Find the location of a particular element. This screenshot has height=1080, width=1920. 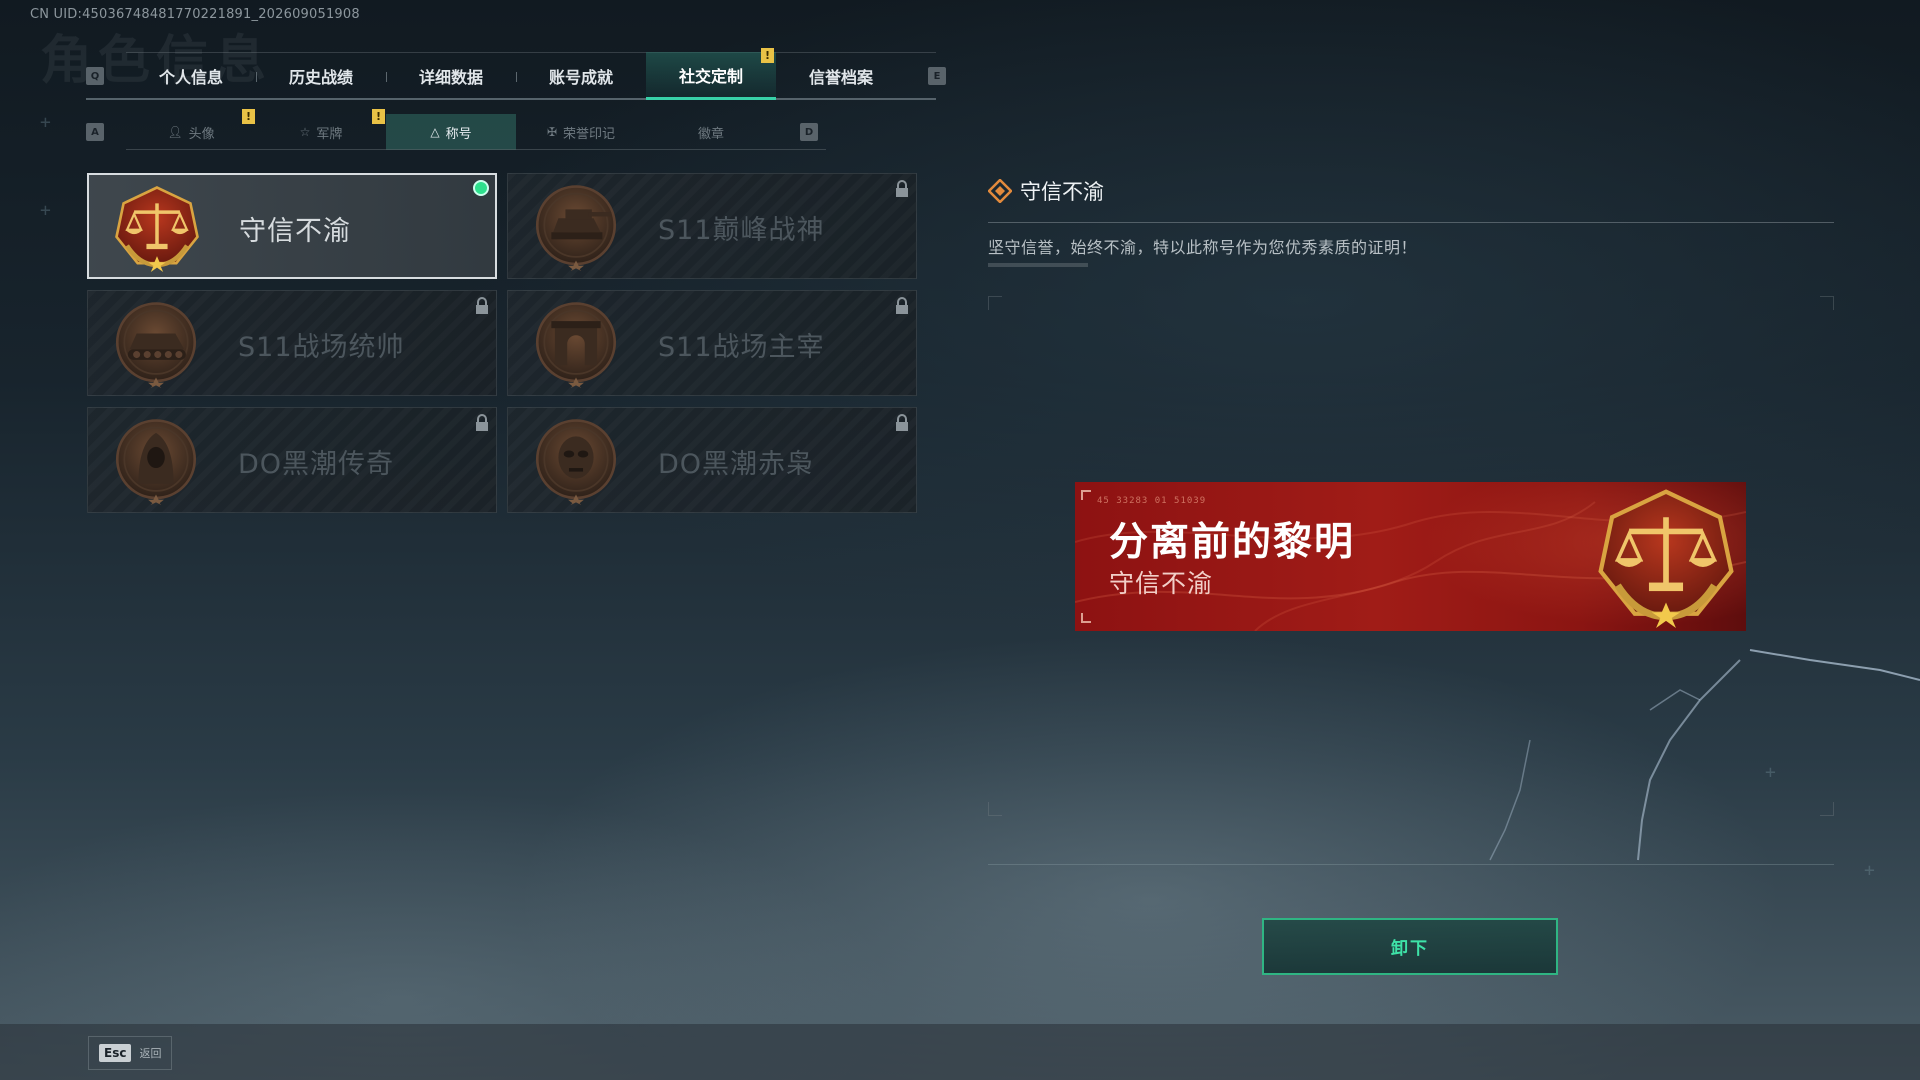

subtab-honor-mark: ✠ 荣誉印记 is located at coordinates (581, 132).